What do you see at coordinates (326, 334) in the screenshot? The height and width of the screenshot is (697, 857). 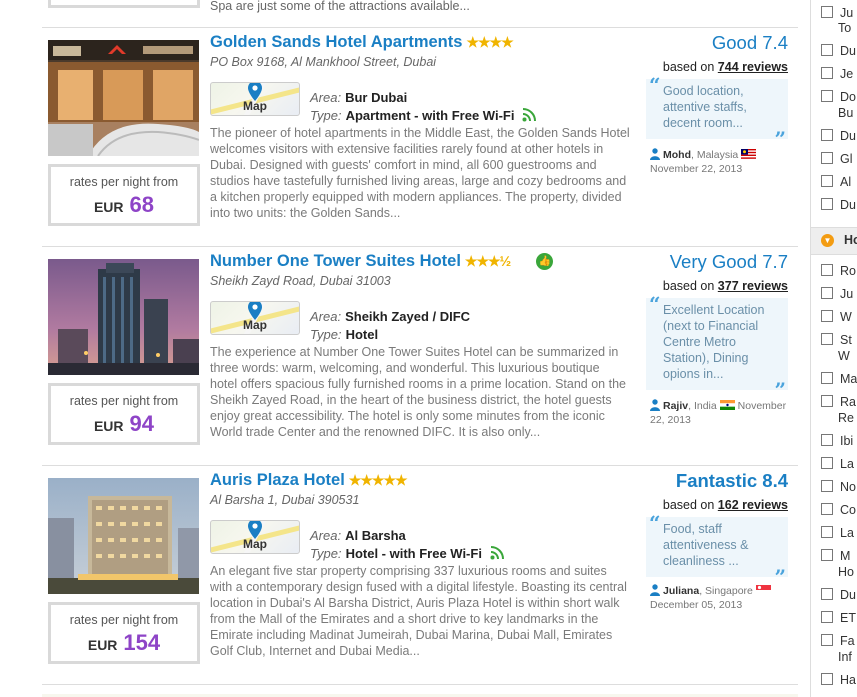 I see `type-label: Type:` at bounding box center [326, 334].